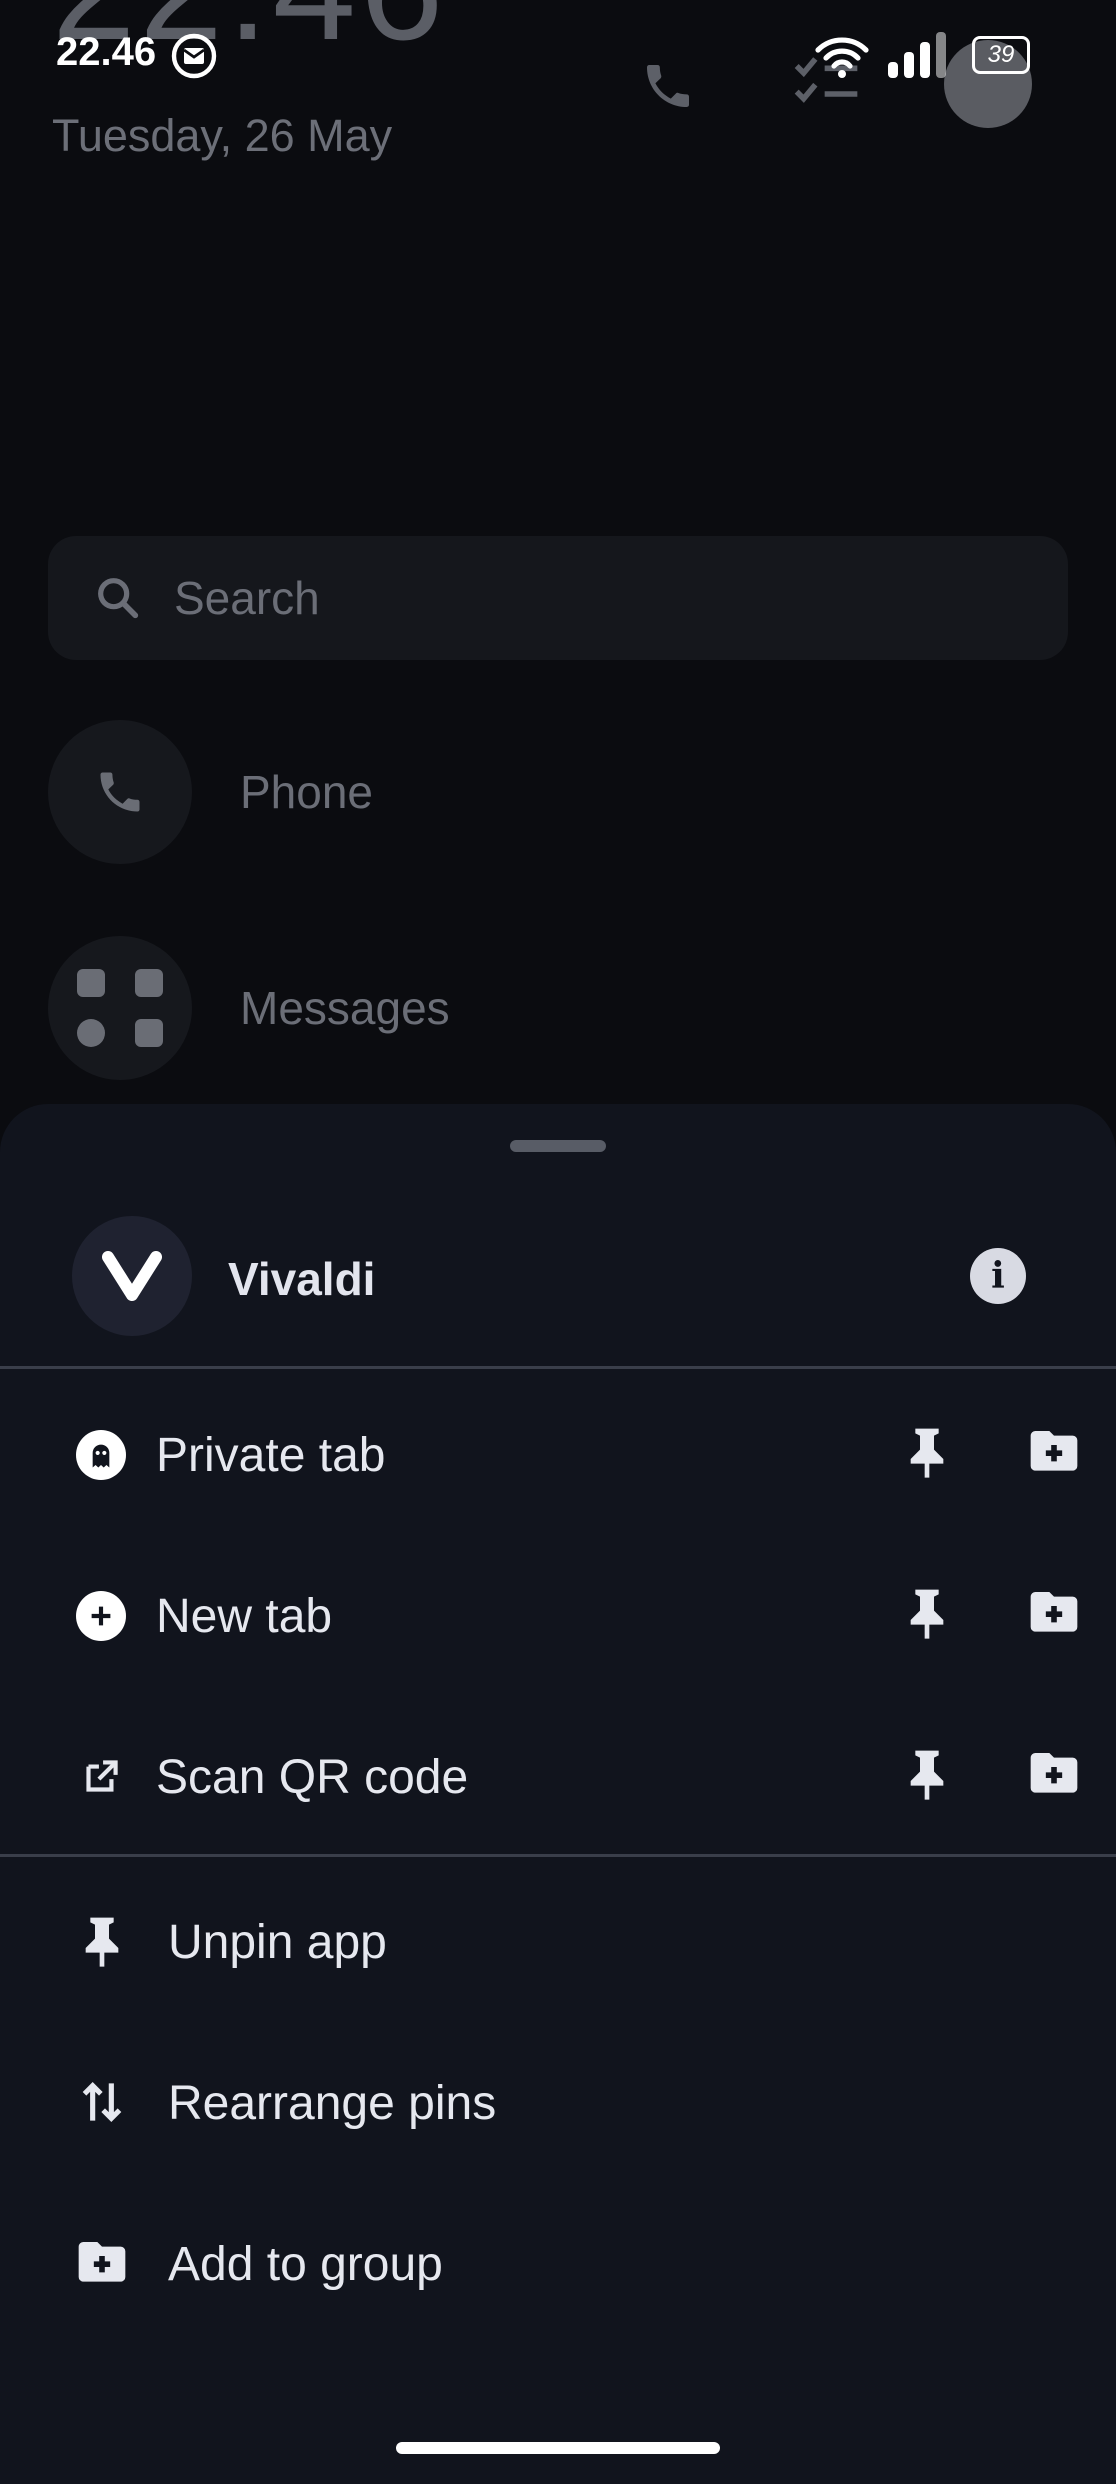 This screenshot has width=1116, height=2484. What do you see at coordinates (102, 2102) in the screenshot?
I see `swap-vertical-icon` at bounding box center [102, 2102].